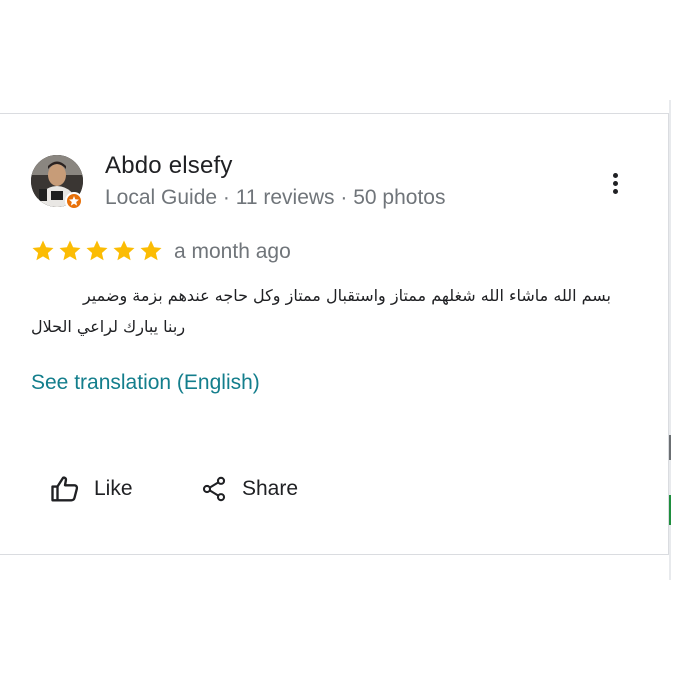 The height and width of the screenshot is (693, 679). Describe the element at coordinates (214, 489) in the screenshot. I see `share-icon` at that location.